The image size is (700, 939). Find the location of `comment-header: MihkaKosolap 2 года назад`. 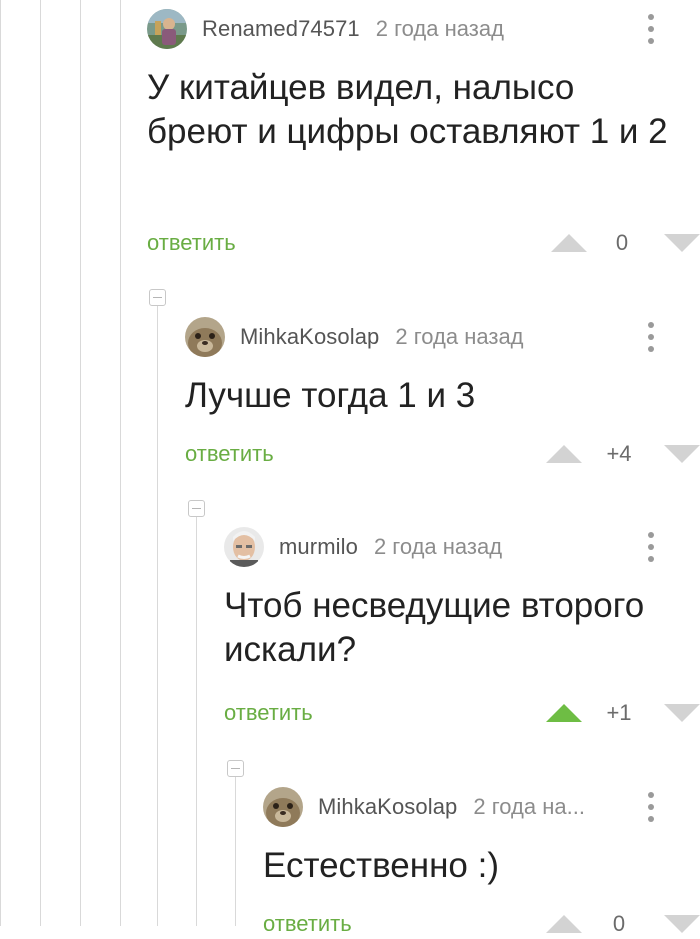

comment-header: MihkaKosolap 2 года назад is located at coordinates (354, 337).